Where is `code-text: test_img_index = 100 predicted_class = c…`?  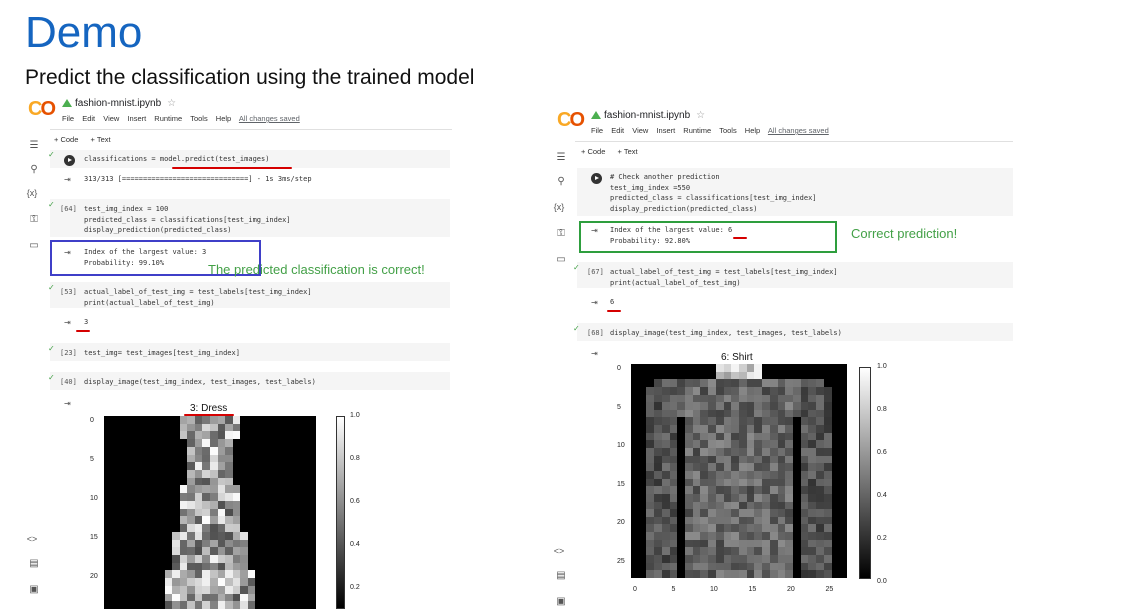
code-text: test_img_index = 100 predicted_class = c… is located at coordinates (187, 220).